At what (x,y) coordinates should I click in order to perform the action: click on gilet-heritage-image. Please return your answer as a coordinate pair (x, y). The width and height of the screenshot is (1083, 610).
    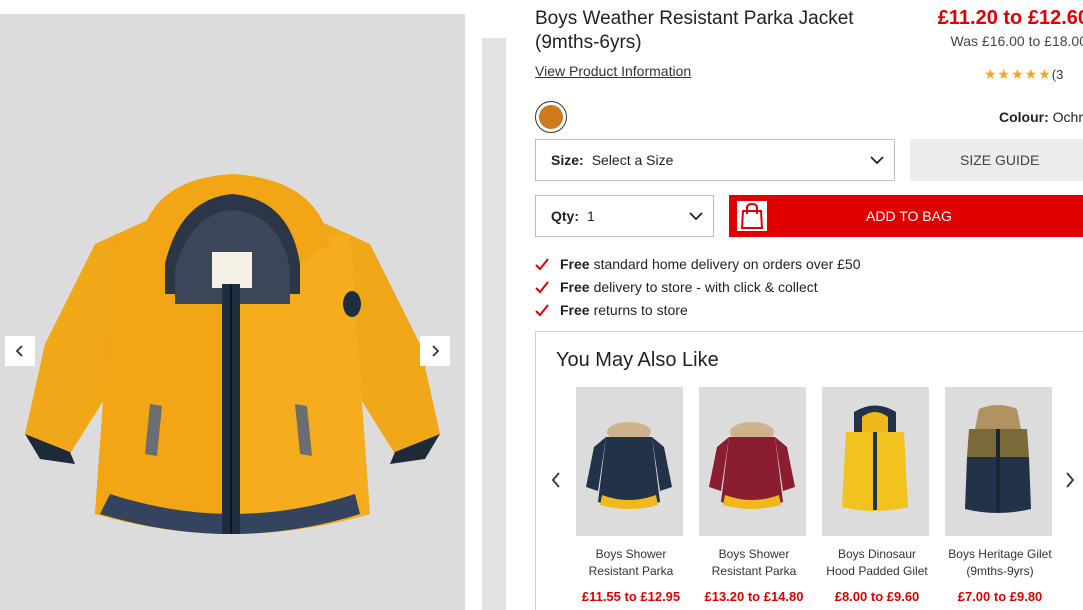
    Looking at the image, I should click on (998, 459).